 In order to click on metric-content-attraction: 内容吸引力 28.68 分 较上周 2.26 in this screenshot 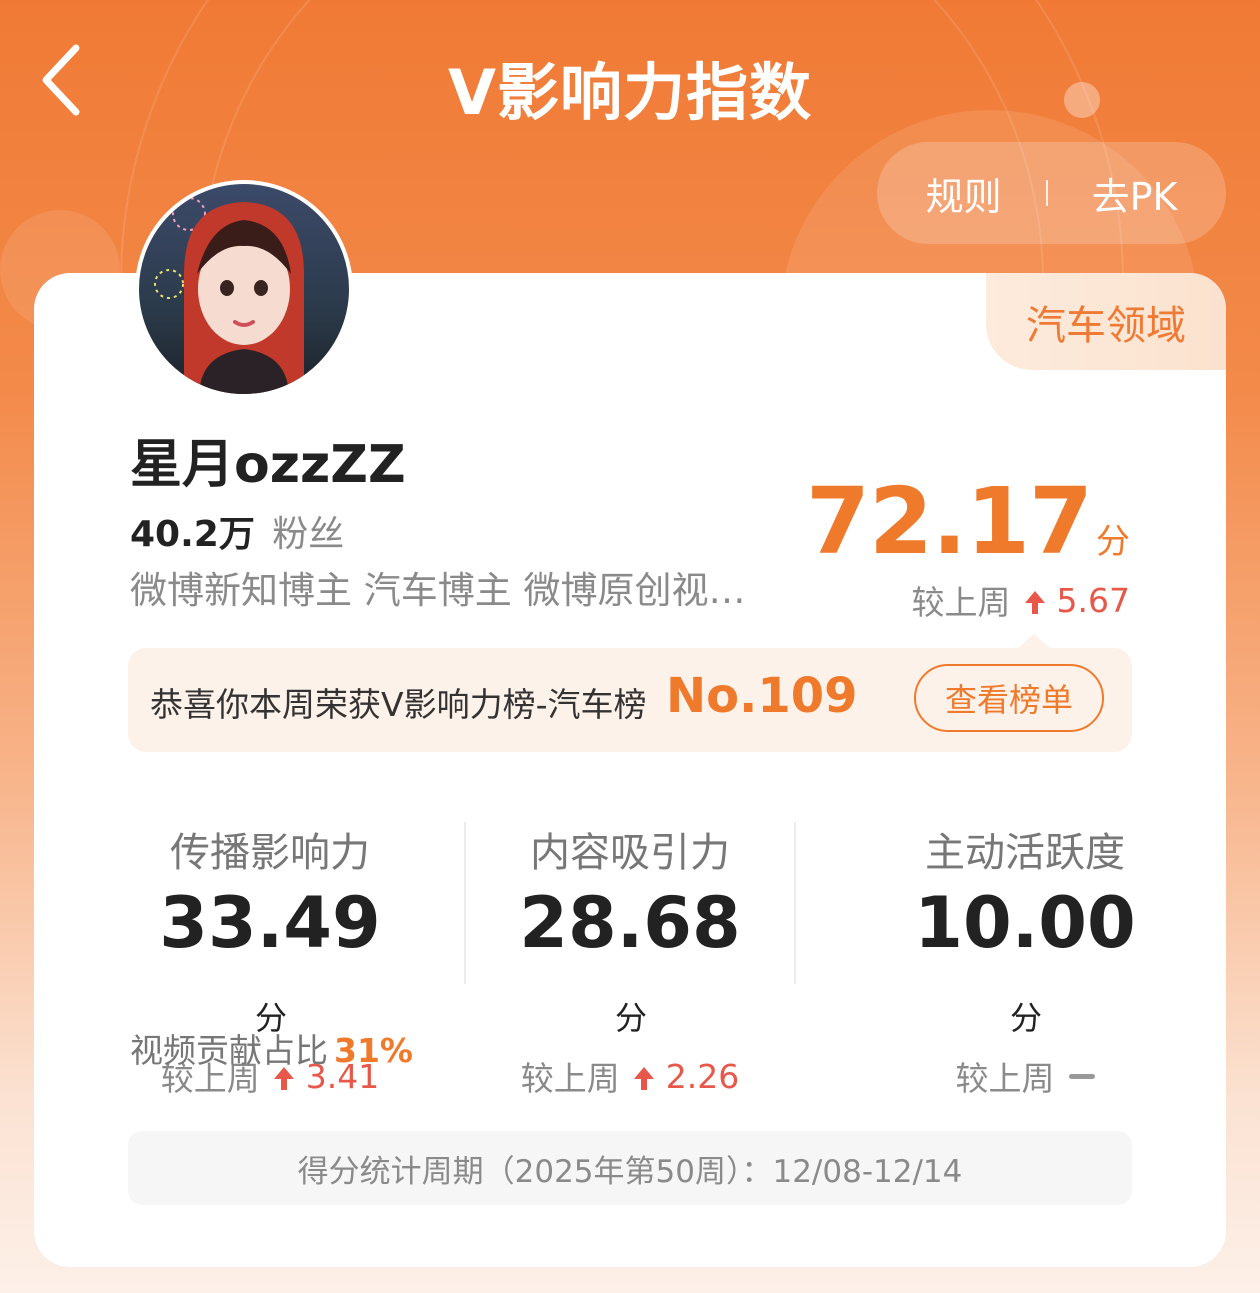, I will do `click(630, 960)`.